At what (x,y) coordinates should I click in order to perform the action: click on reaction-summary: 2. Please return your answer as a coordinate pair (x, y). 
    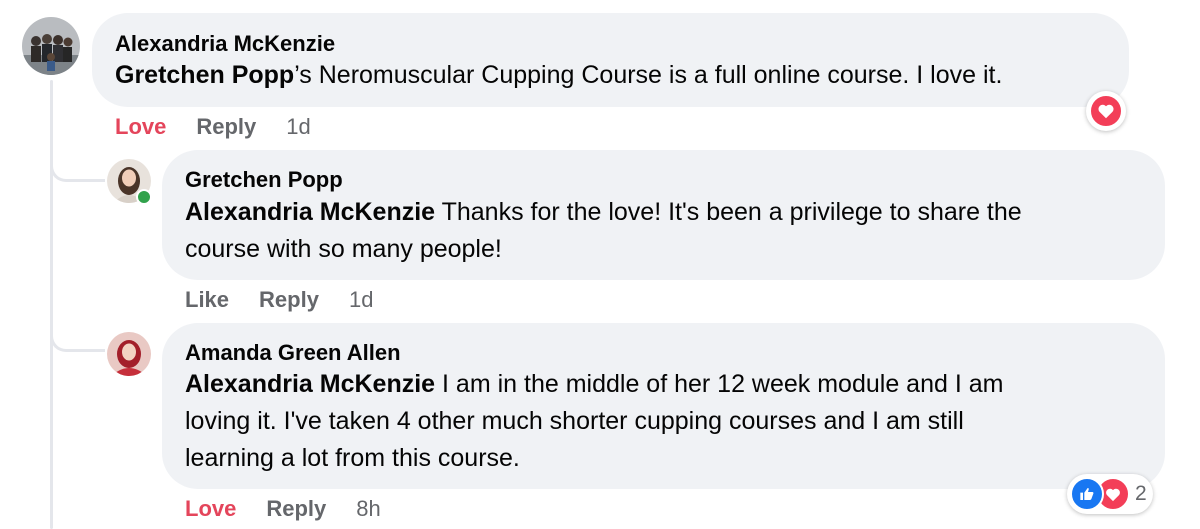
    Looking at the image, I should click on (1110, 494).